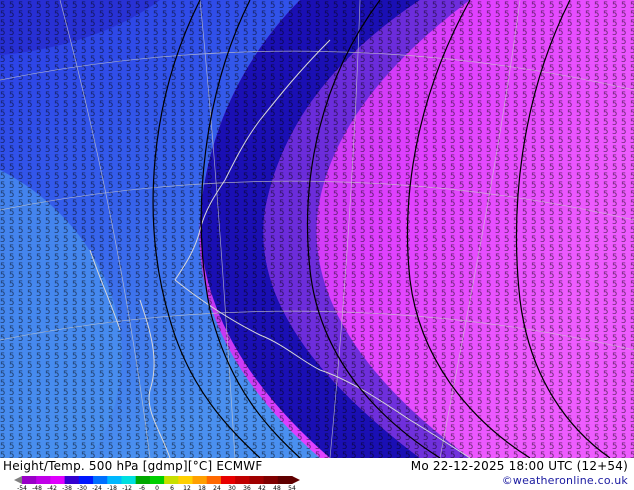  I want to click on legend-tick-label: 30, so click(232, 487).